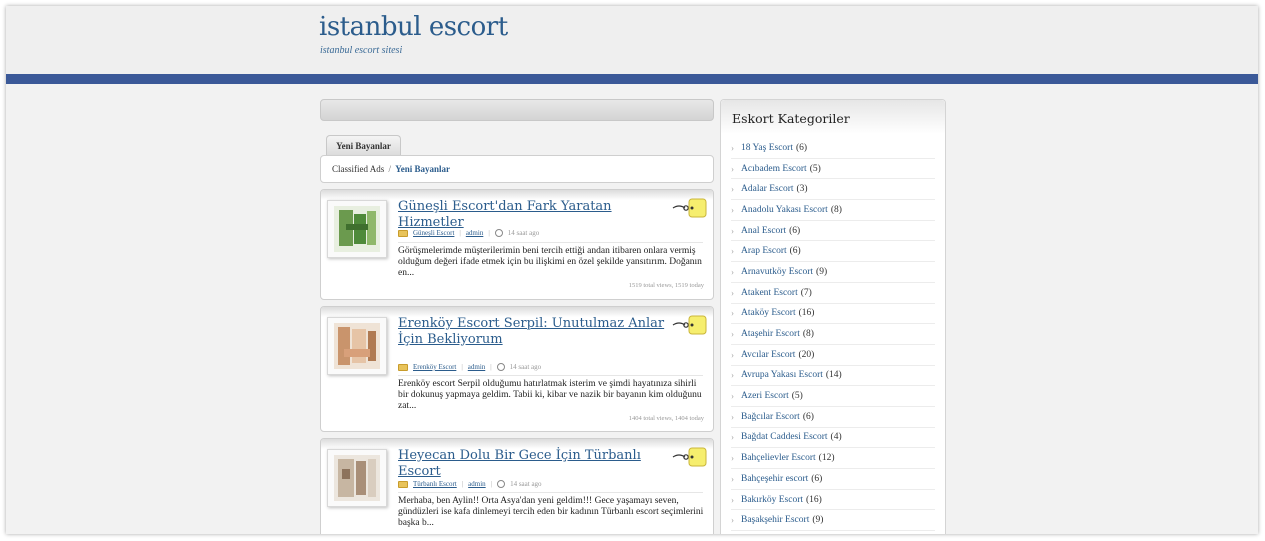 The image size is (1265, 541). What do you see at coordinates (763, 231) in the screenshot?
I see `category-link: Anal Escort` at bounding box center [763, 231].